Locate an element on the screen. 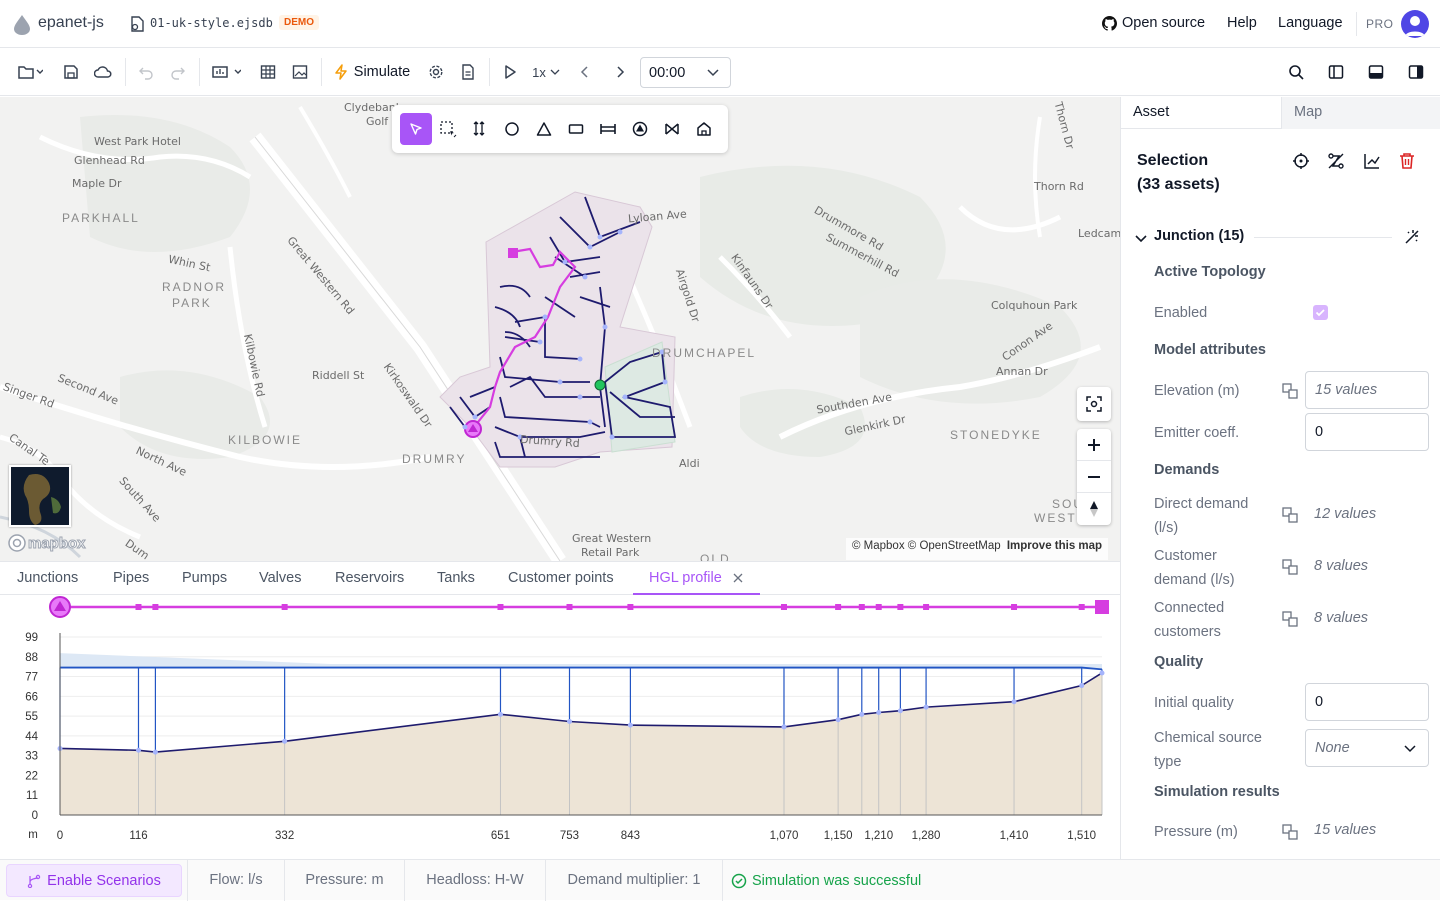 The width and height of the screenshot is (1440, 901). tank-tool is located at coordinates (576, 129).